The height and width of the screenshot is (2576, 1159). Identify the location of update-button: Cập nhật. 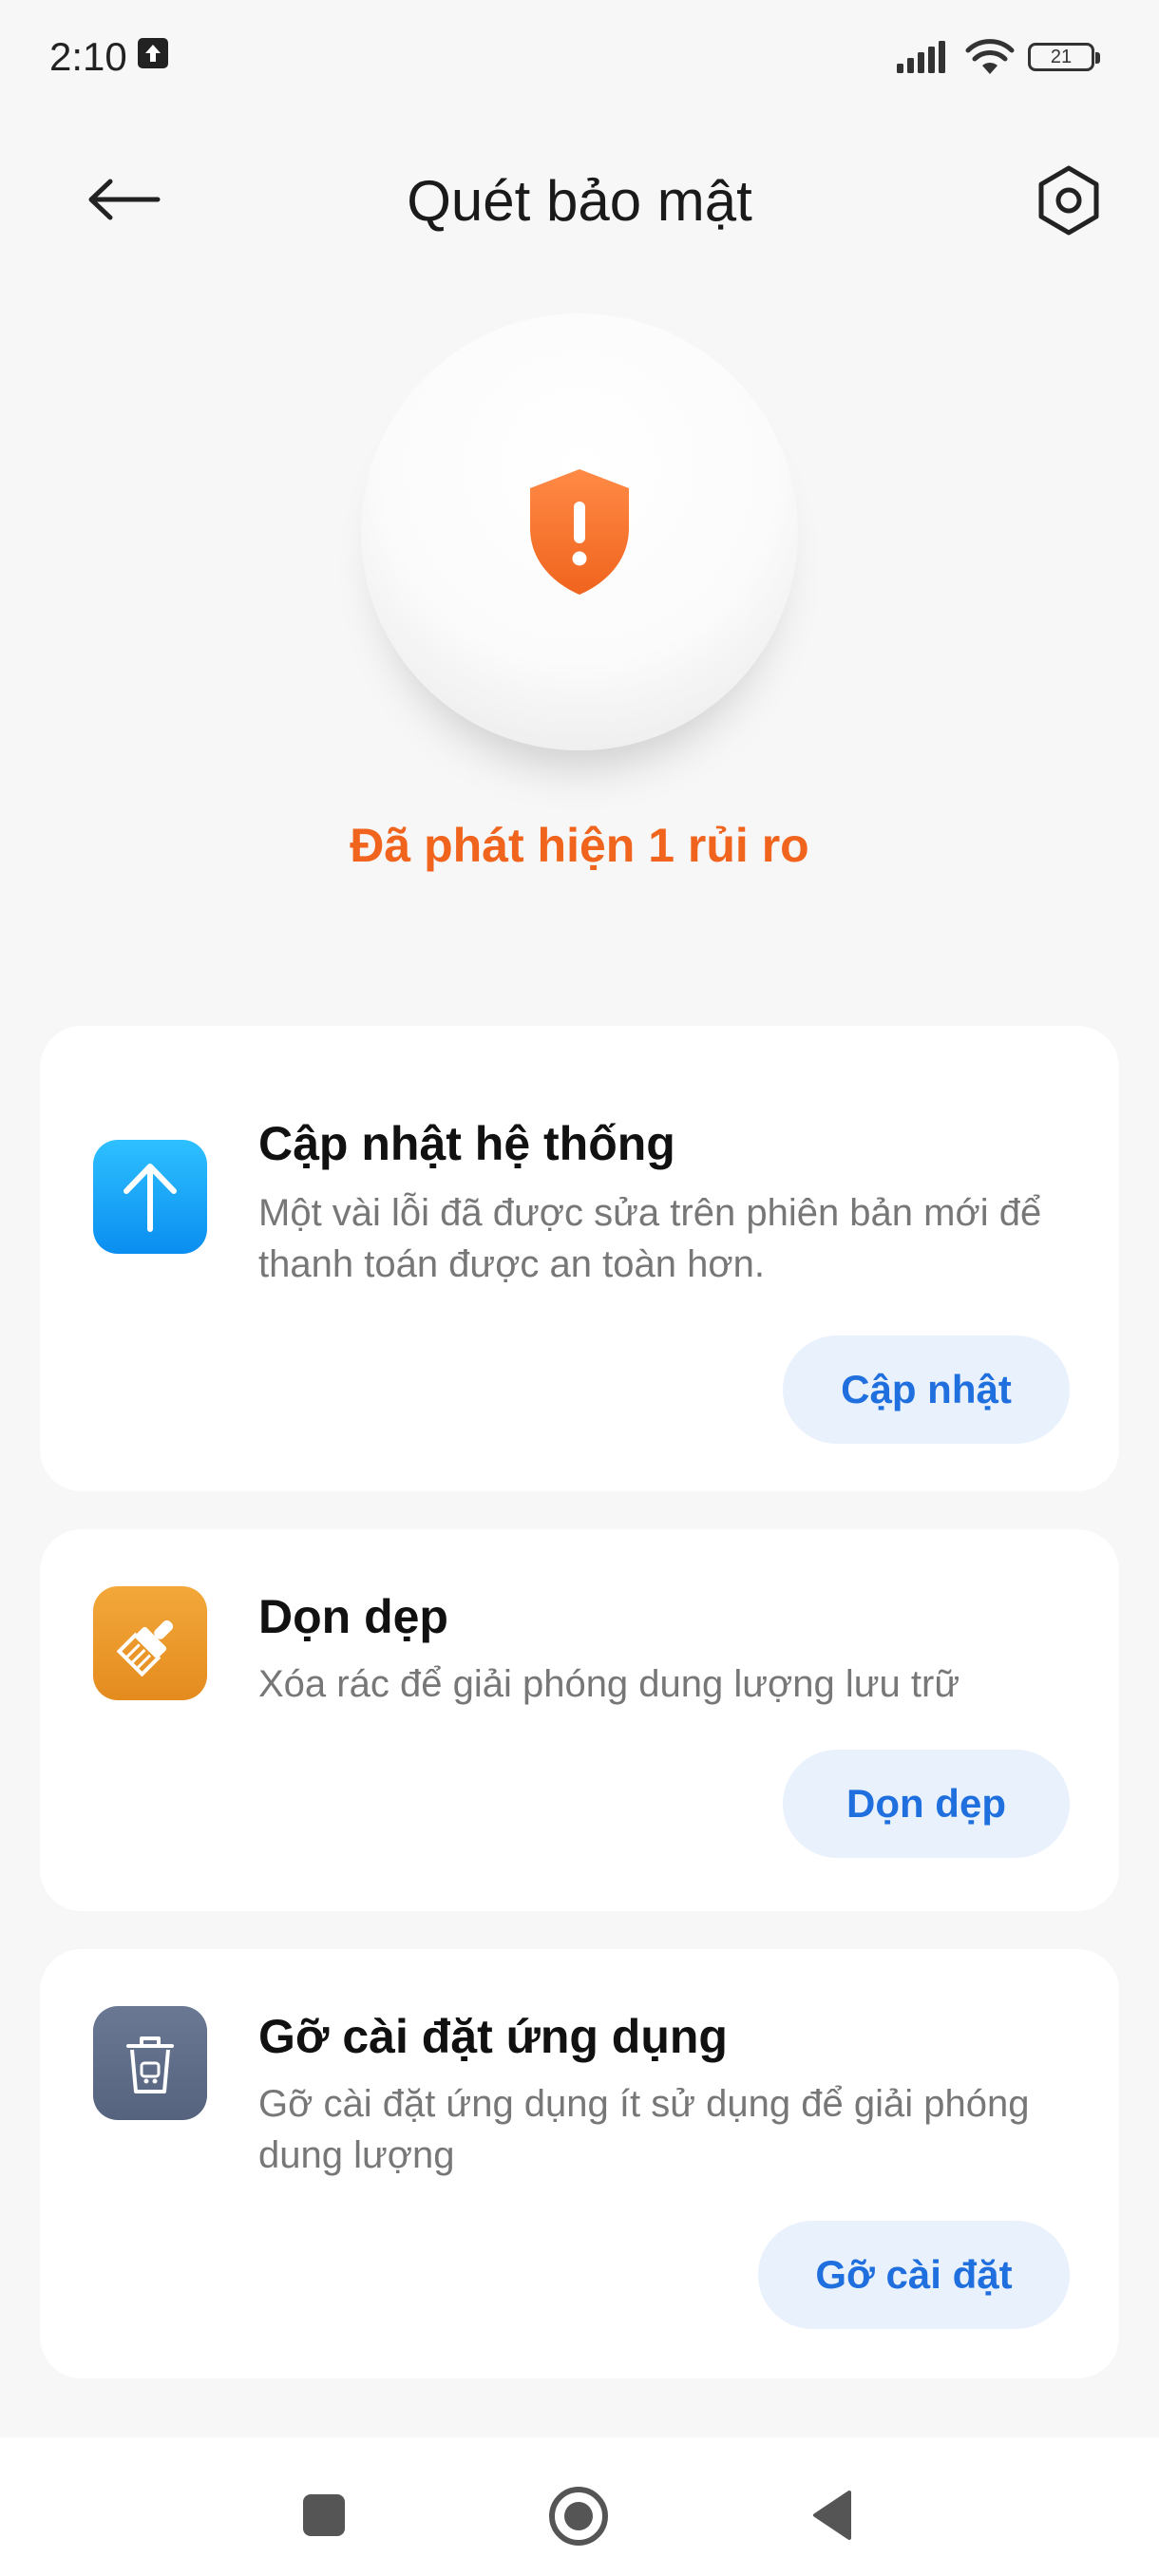
(926, 1389).